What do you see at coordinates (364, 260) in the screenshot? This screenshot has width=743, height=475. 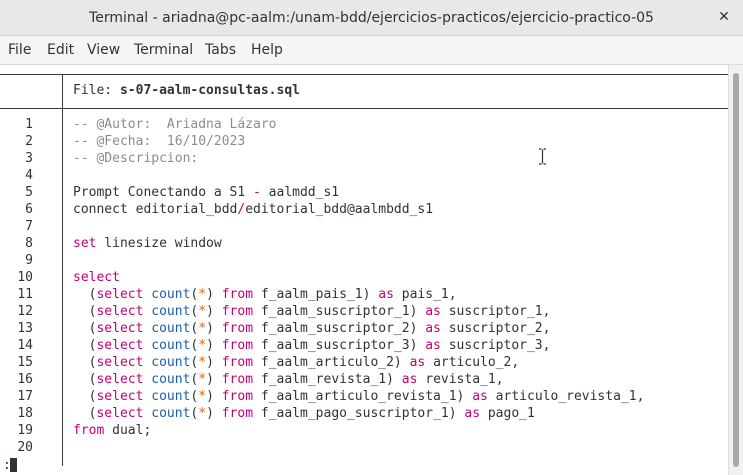 I see `code-line: 9` at bounding box center [364, 260].